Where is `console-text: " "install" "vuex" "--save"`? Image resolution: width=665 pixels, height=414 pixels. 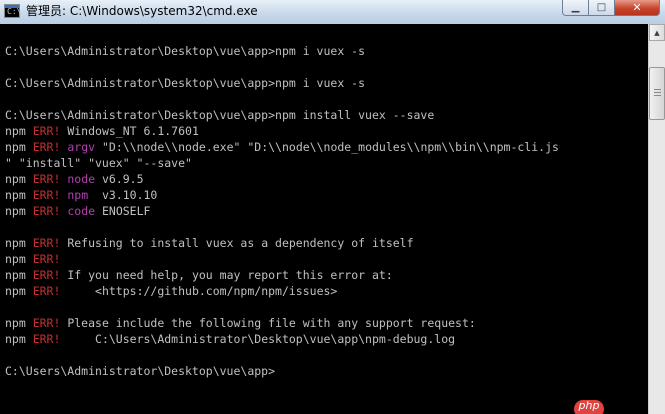 console-text: " "install" "vuex" "--save" is located at coordinates (98, 163).